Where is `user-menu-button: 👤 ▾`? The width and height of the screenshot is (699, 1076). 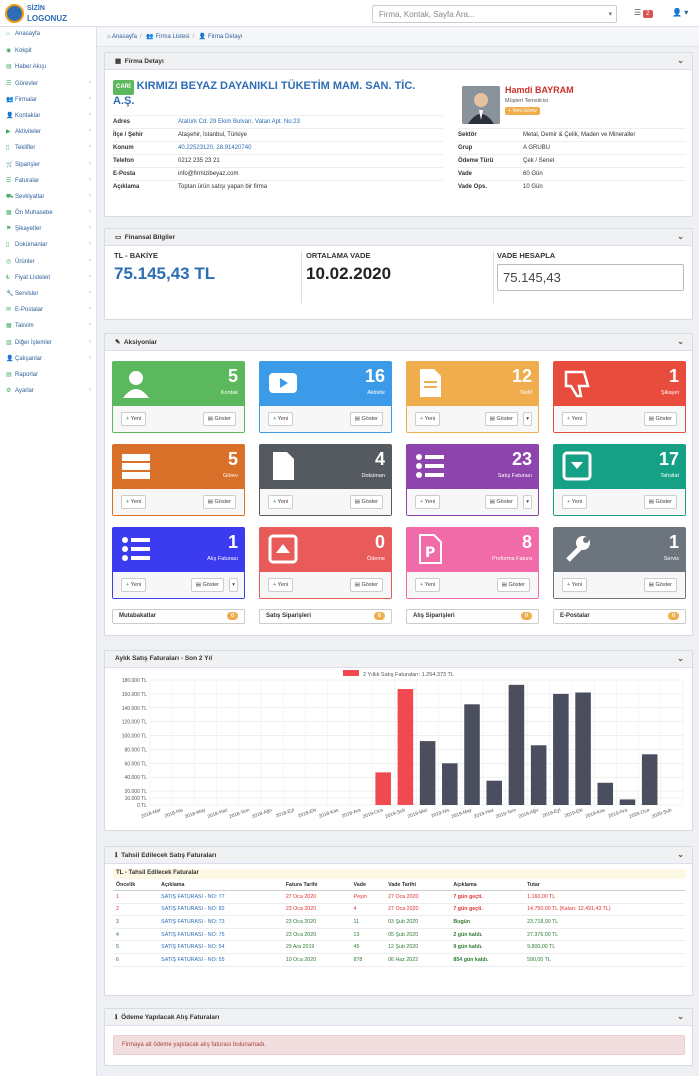
user-menu-button: 👤 ▾ is located at coordinates (680, 12).